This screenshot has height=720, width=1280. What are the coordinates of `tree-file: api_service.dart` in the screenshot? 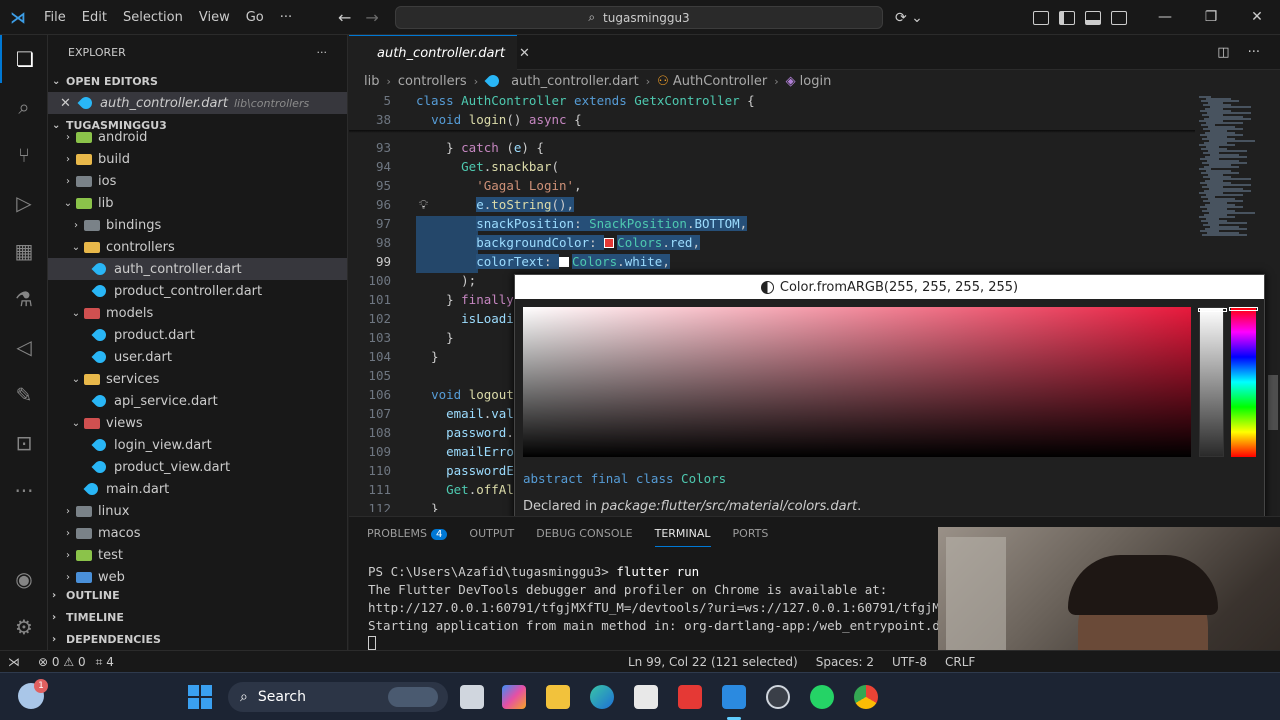 It's located at (197, 401).